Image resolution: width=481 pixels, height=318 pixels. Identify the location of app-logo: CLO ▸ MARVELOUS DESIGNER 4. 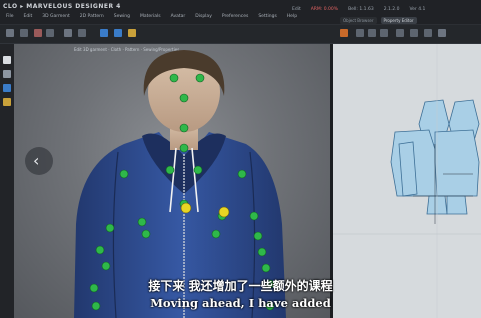
(62, 6).